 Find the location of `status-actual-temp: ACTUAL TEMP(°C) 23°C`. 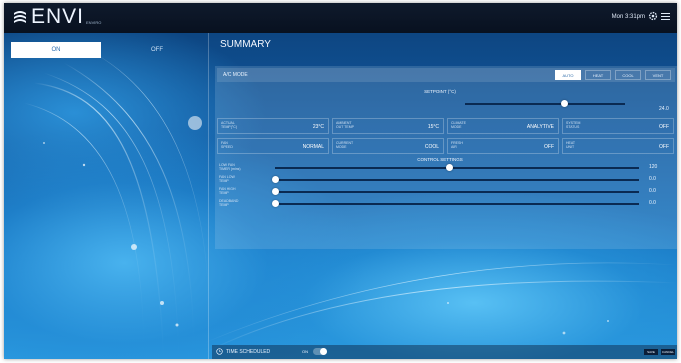

status-actual-temp: ACTUAL TEMP(°C) 23°C is located at coordinates (273, 126).